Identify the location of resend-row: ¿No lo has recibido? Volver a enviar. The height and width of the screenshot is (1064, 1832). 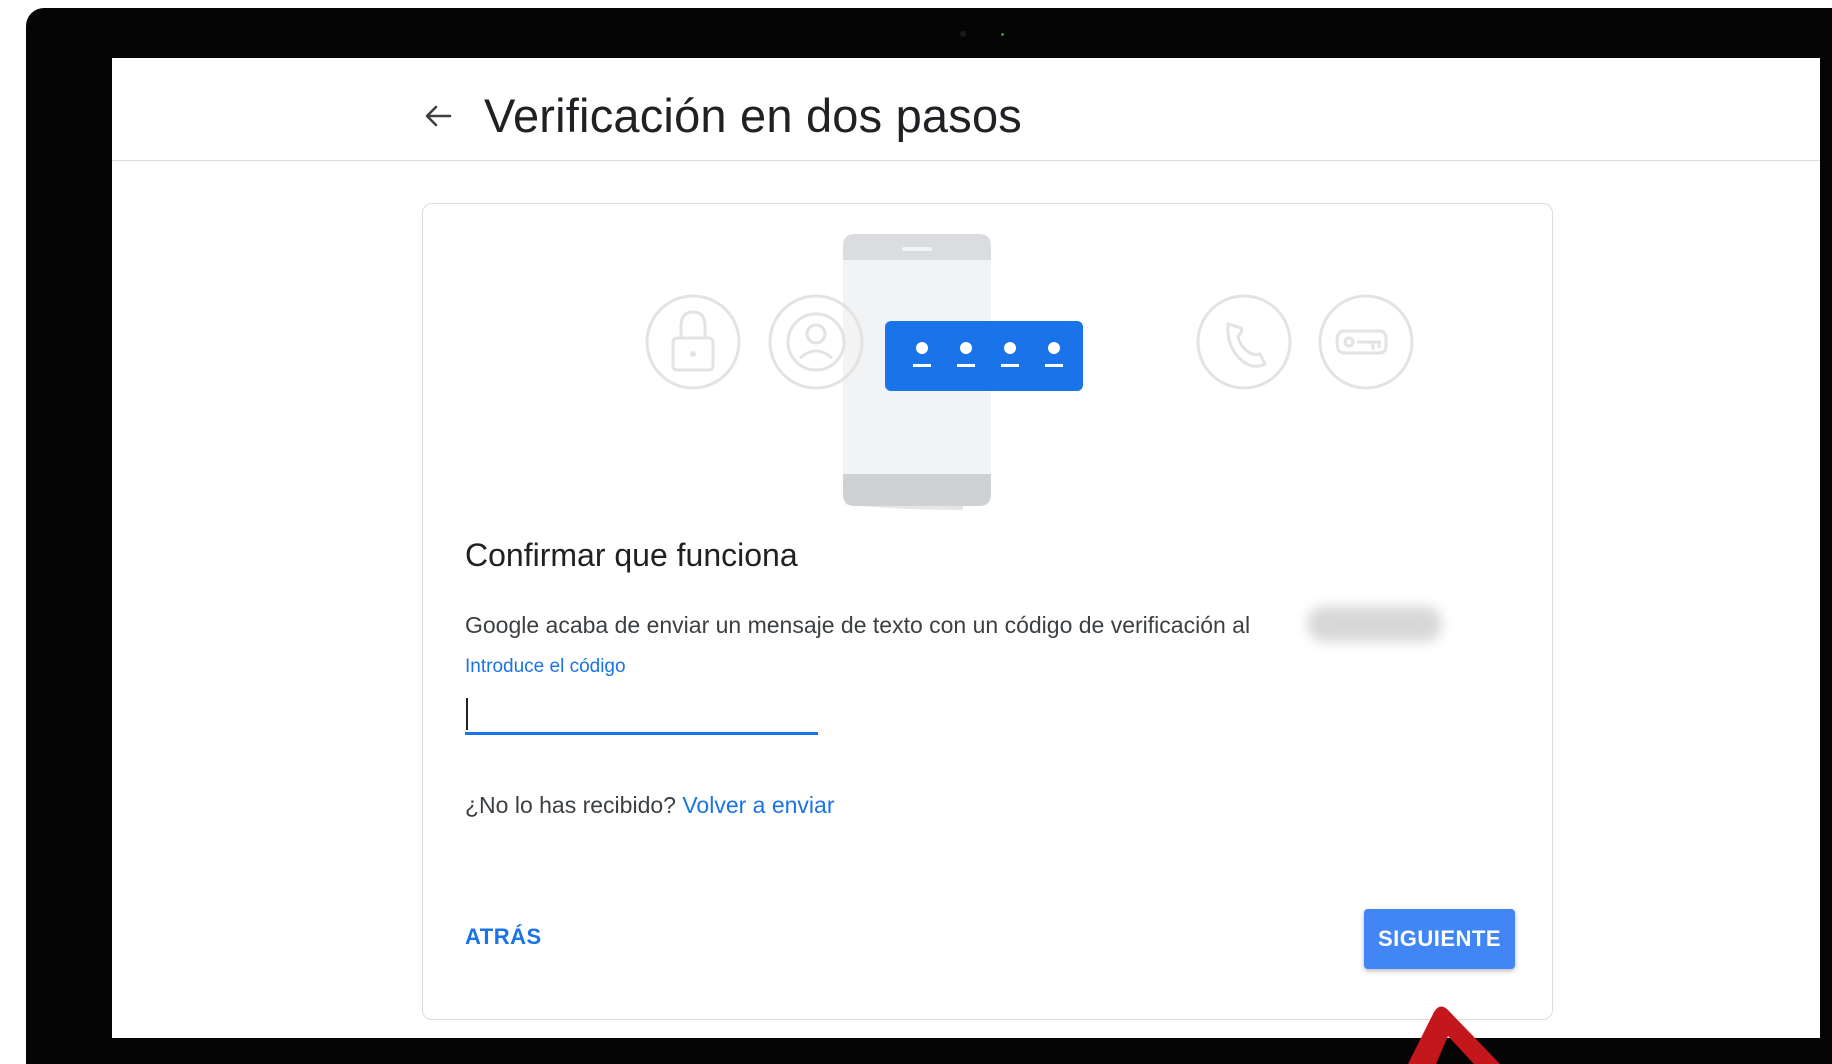
(649, 805).